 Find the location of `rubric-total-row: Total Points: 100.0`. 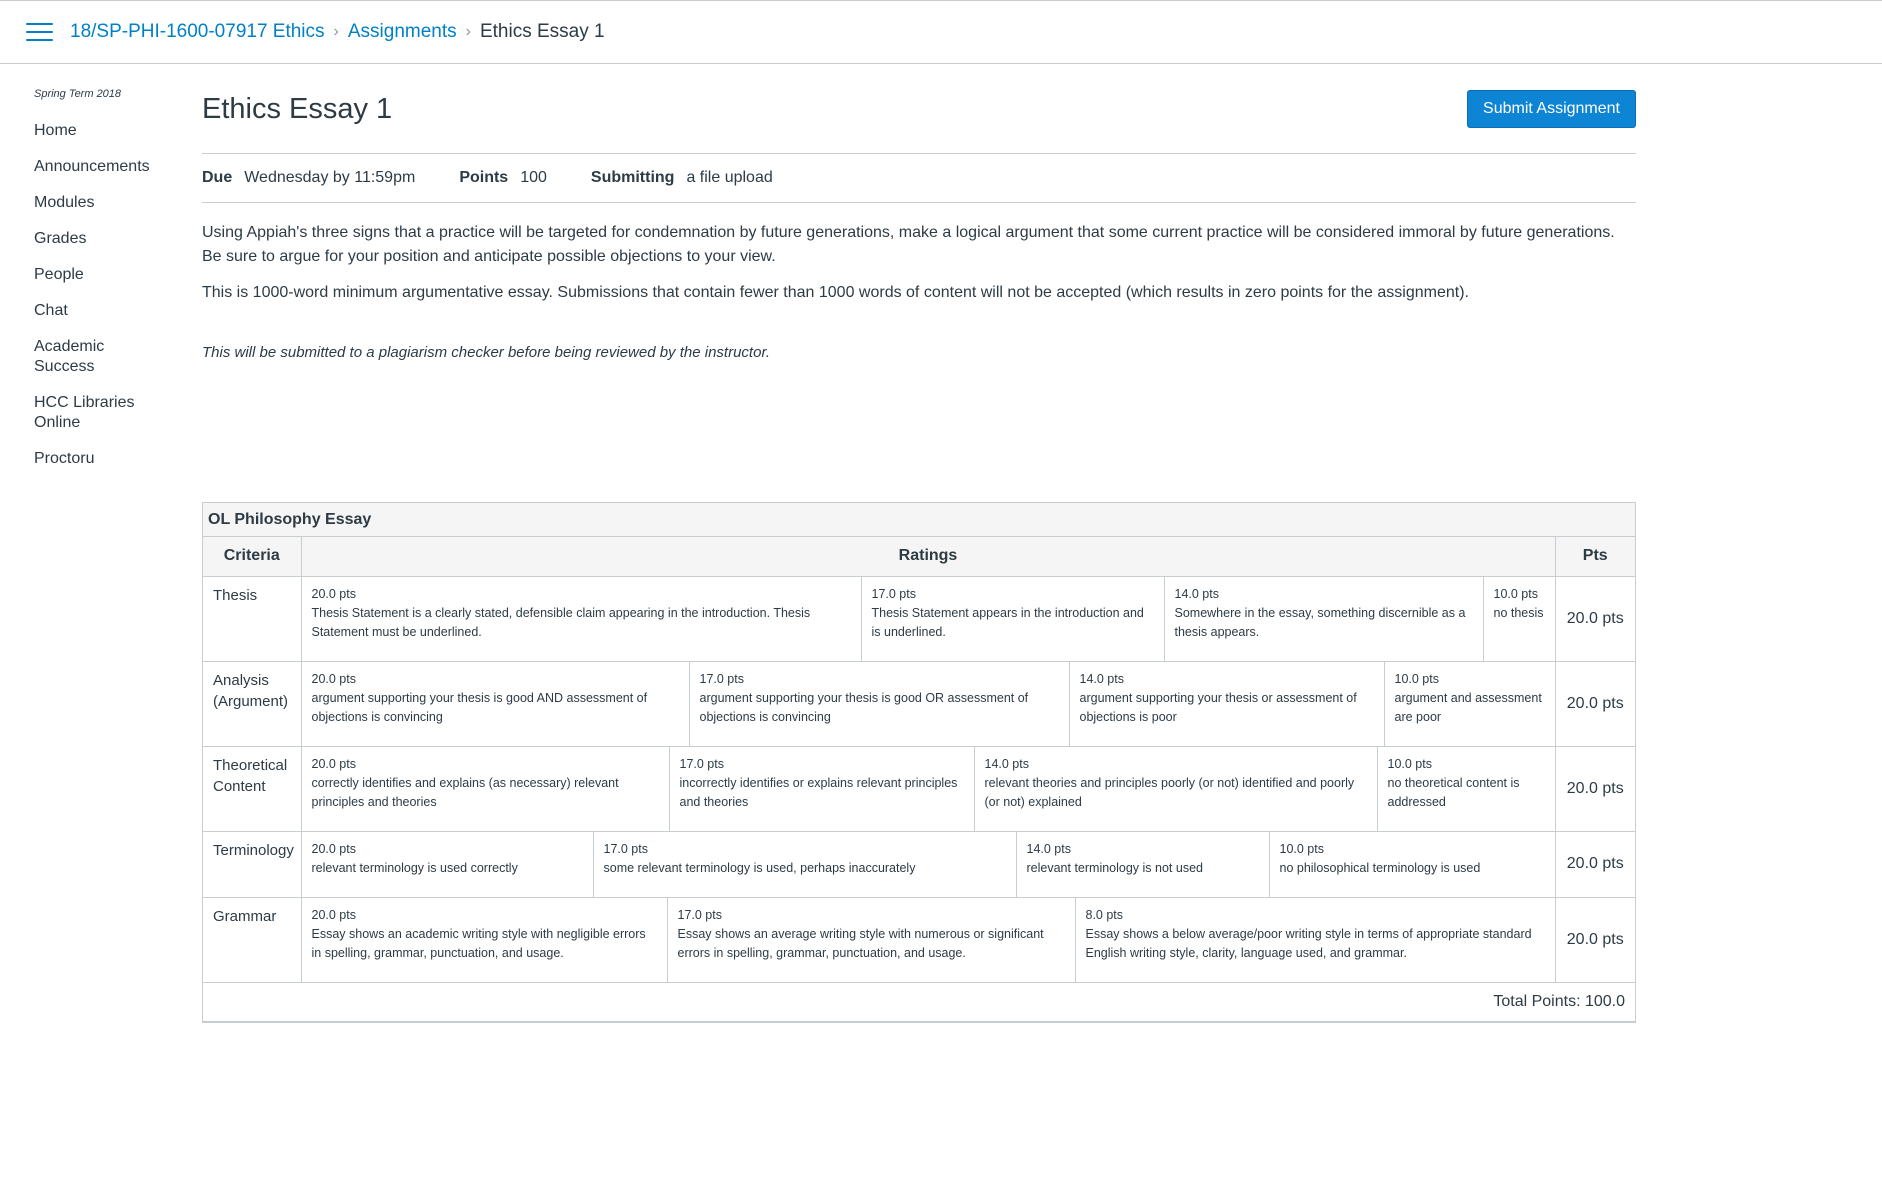

rubric-total-row: Total Points: 100.0 is located at coordinates (919, 1002).